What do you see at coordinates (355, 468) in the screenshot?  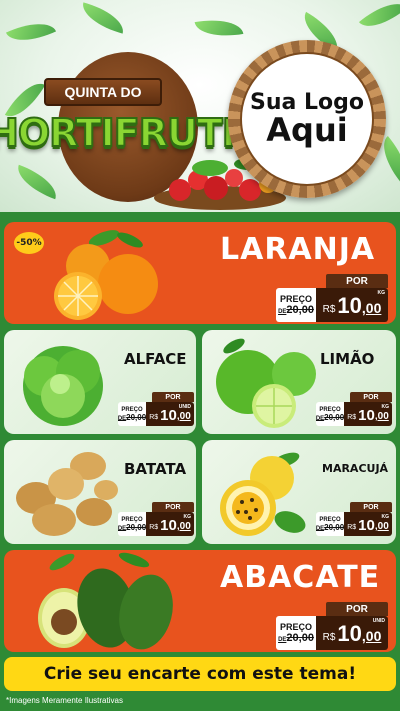 I see `product-name: MARACUJÁ` at bounding box center [355, 468].